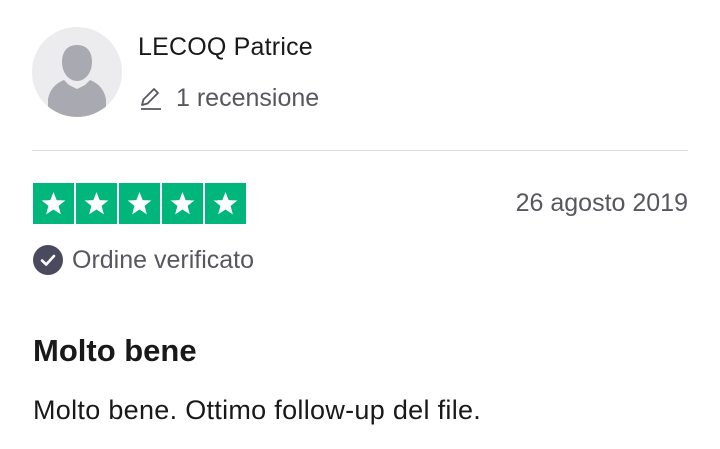 Image resolution: width=720 pixels, height=449 pixels. I want to click on verified-label: Ordine verificato, so click(163, 259).